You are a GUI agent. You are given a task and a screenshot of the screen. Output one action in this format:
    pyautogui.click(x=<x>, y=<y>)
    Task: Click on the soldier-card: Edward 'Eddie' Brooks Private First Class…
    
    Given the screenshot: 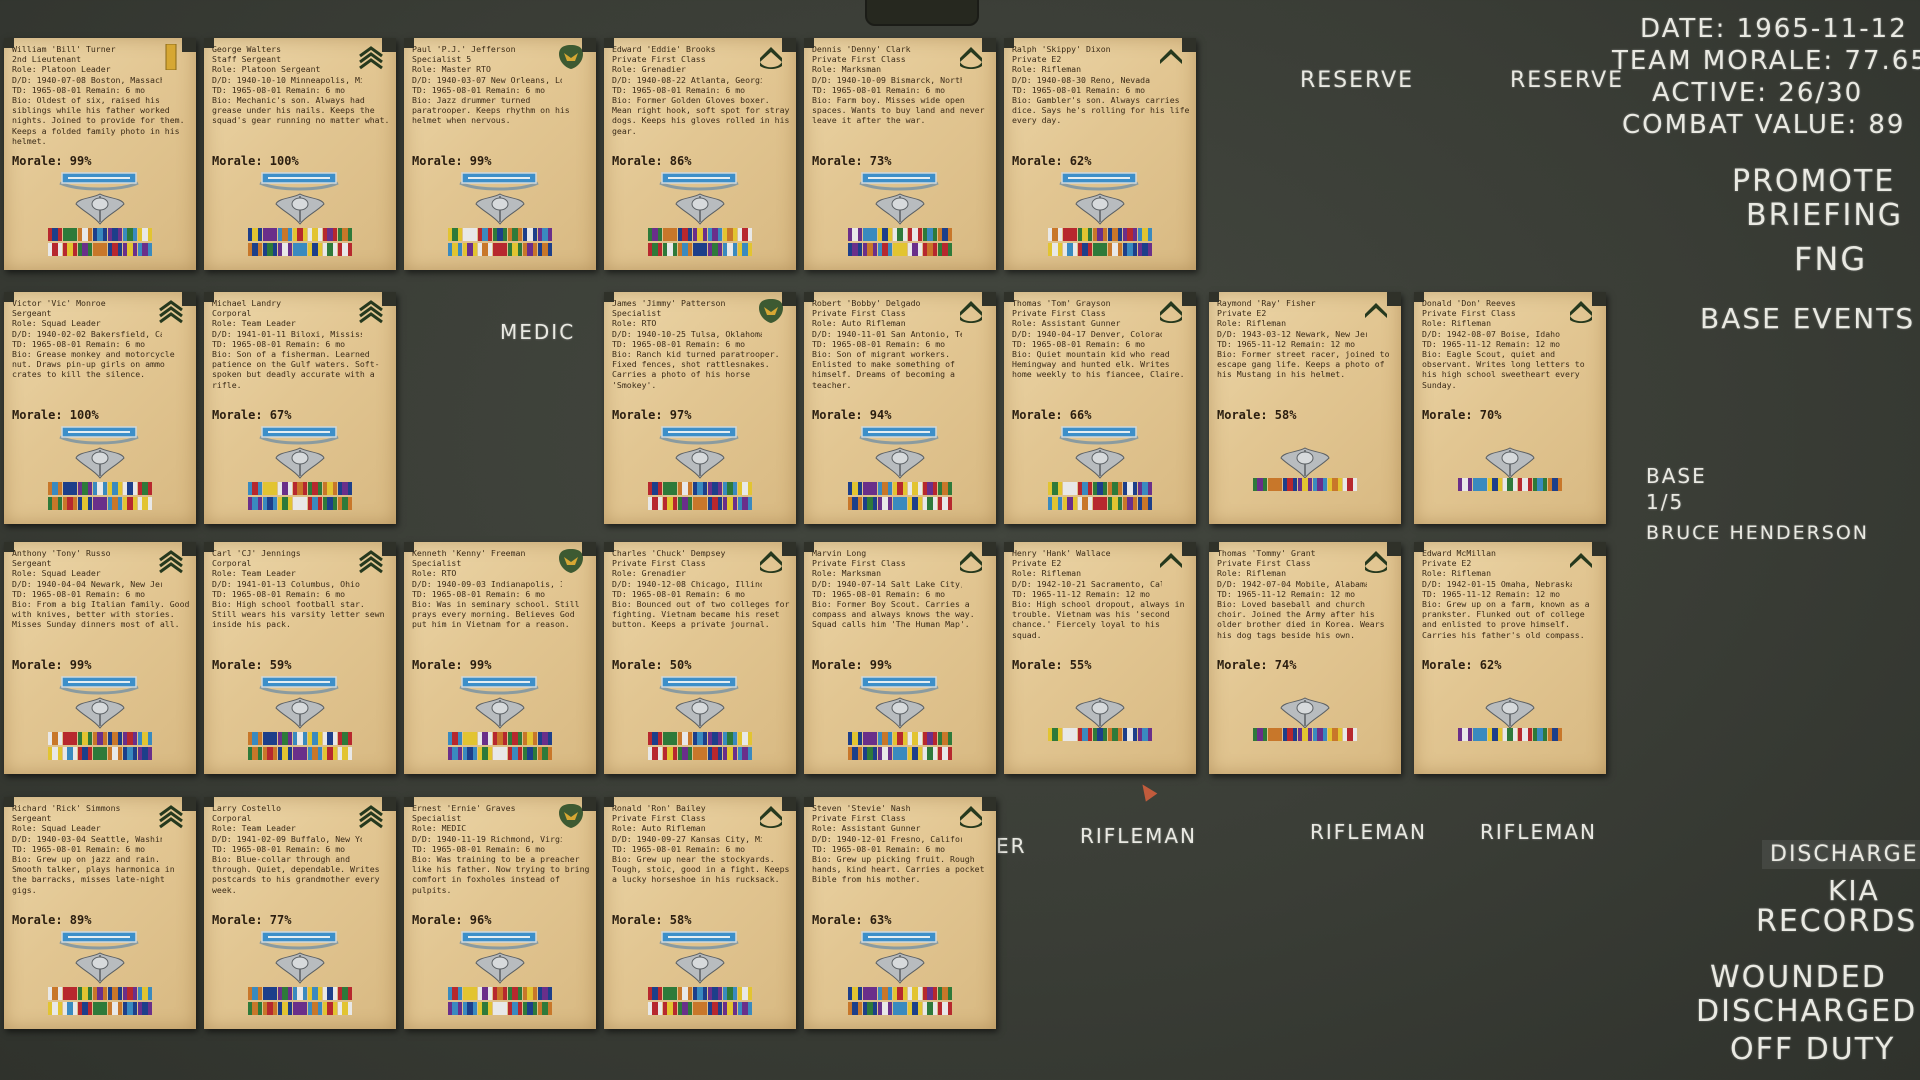 What is the action you would take?
    pyautogui.click(x=700, y=154)
    